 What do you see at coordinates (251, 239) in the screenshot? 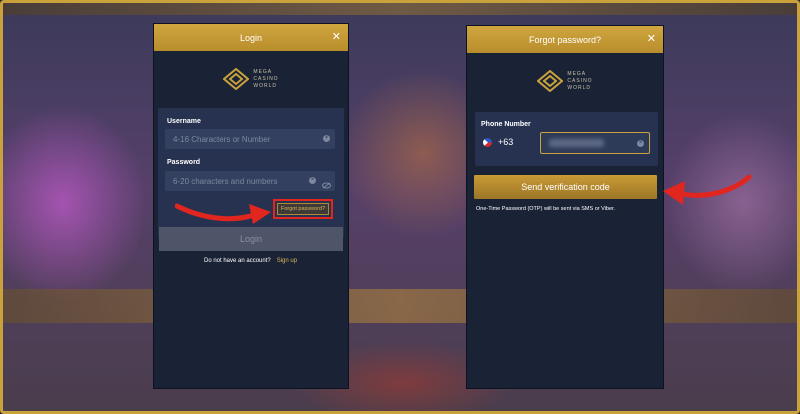
I see `login-button: Login` at bounding box center [251, 239].